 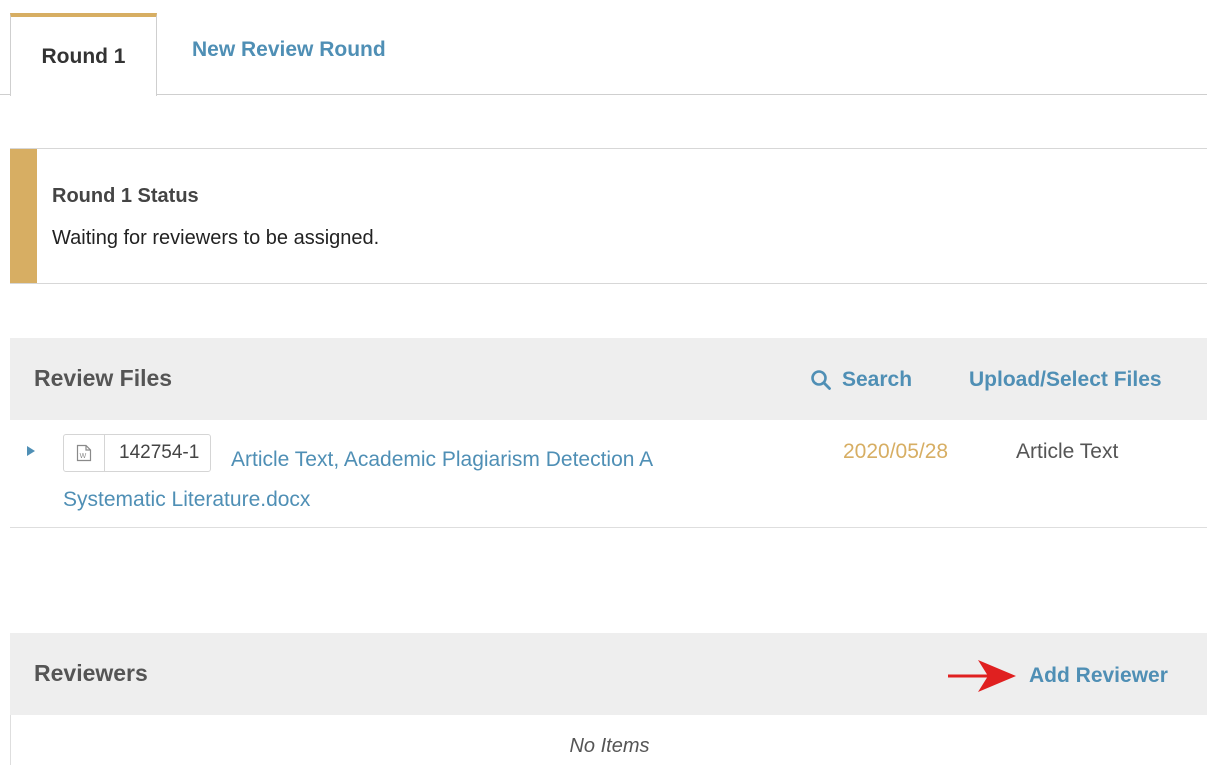 What do you see at coordinates (608, 379) in the screenshot?
I see `review-files-header: Review Files Search Upload/Select Files` at bounding box center [608, 379].